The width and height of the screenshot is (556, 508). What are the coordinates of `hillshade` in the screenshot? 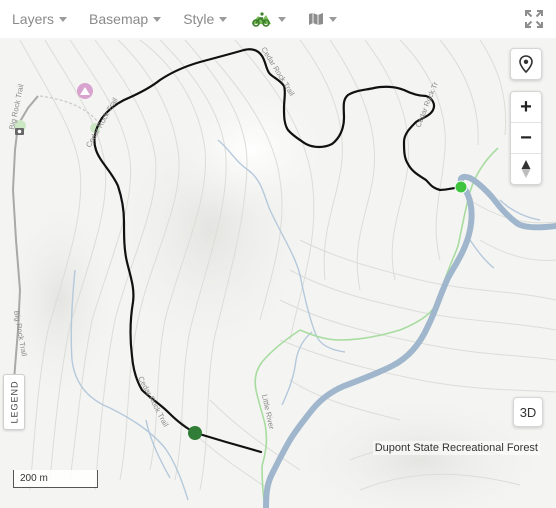 It's located at (250, 150).